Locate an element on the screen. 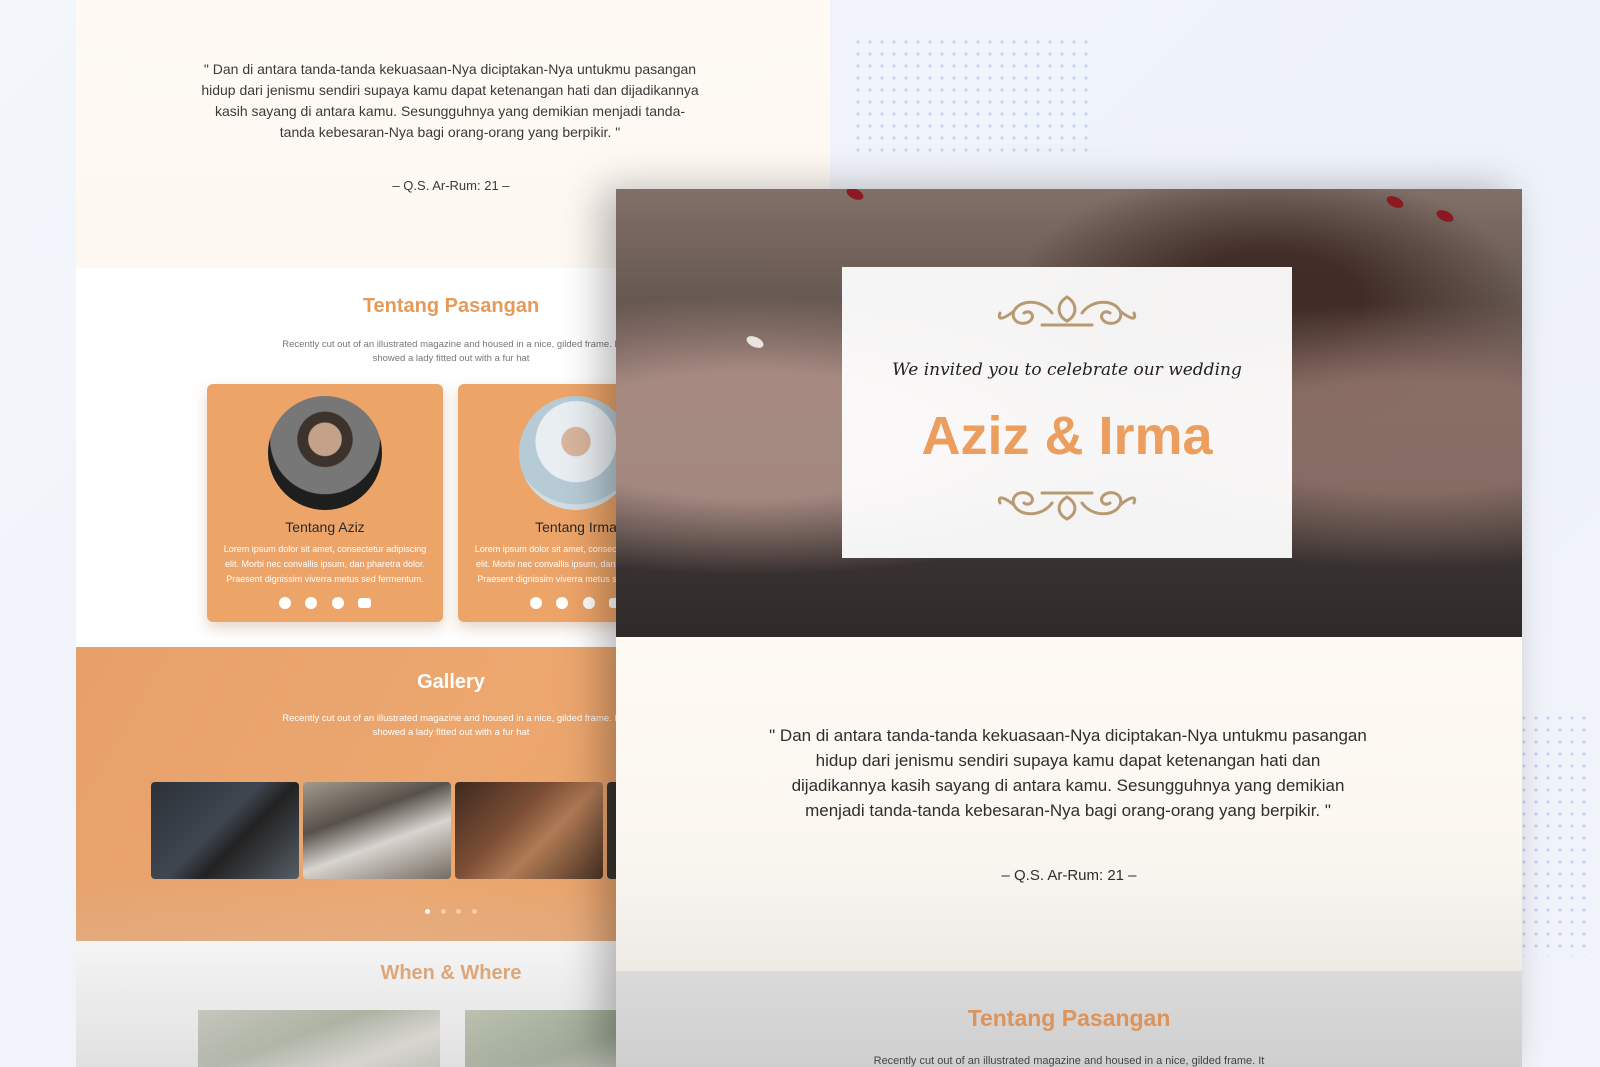 The image size is (1600, 1067). section-title-couple: Tentang Pasangan is located at coordinates (1069, 1018).